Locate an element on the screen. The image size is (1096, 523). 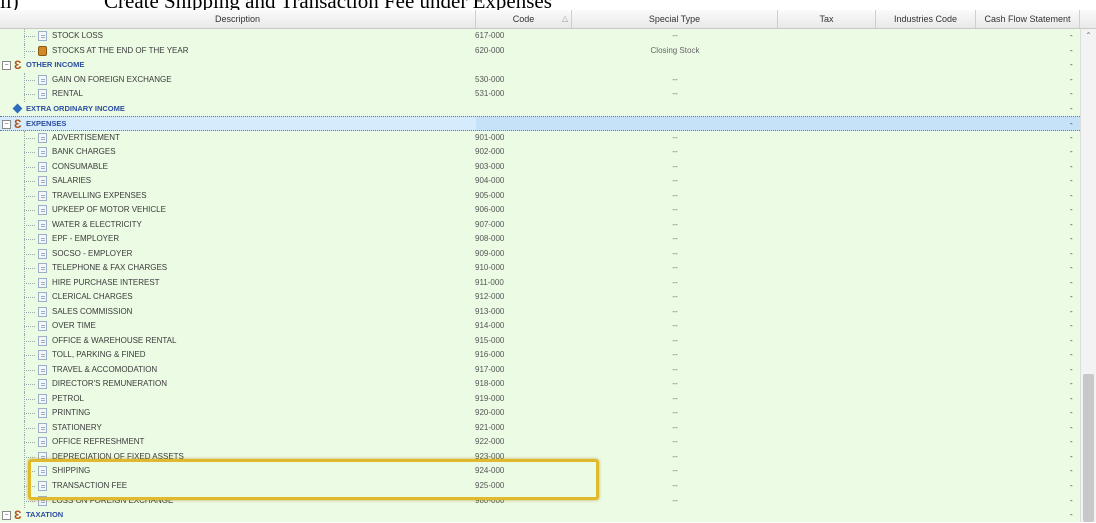
column-header-code: Code is located at coordinates (524, 19).